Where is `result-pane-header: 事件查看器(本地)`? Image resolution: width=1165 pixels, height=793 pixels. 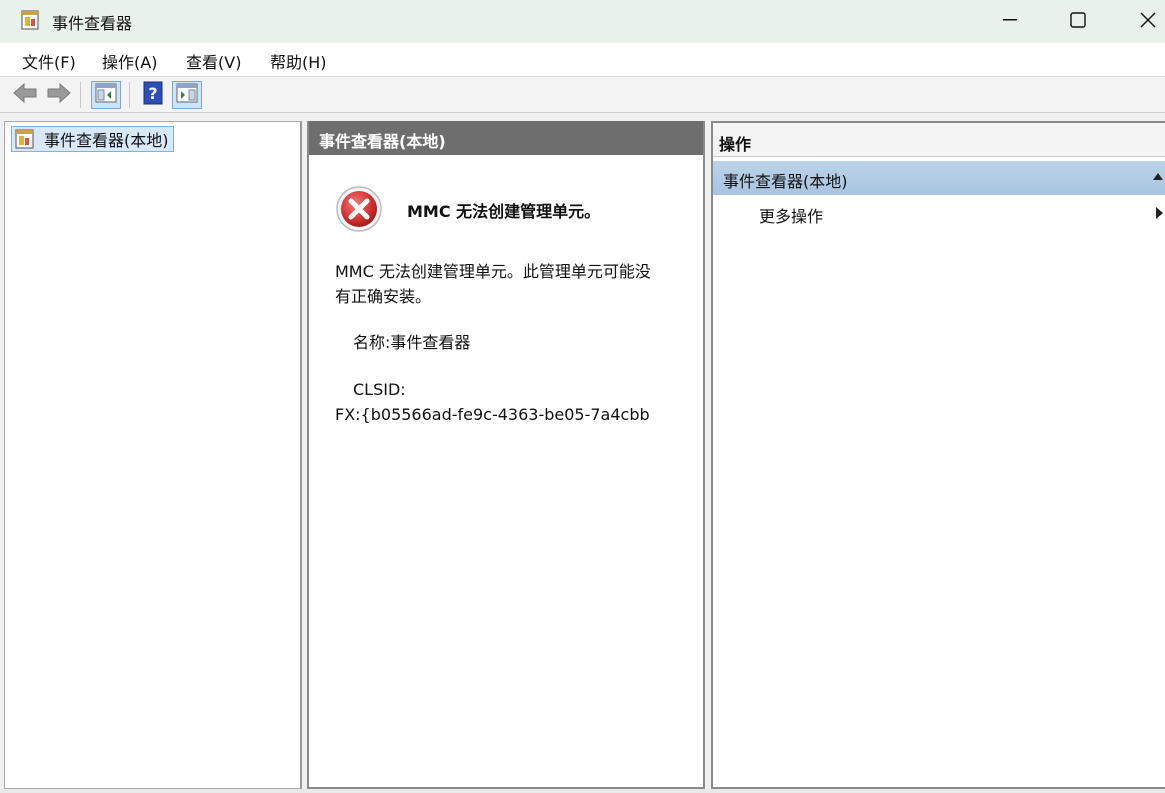
result-pane-header: 事件查看器(本地) is located at coordinates (506, 138).